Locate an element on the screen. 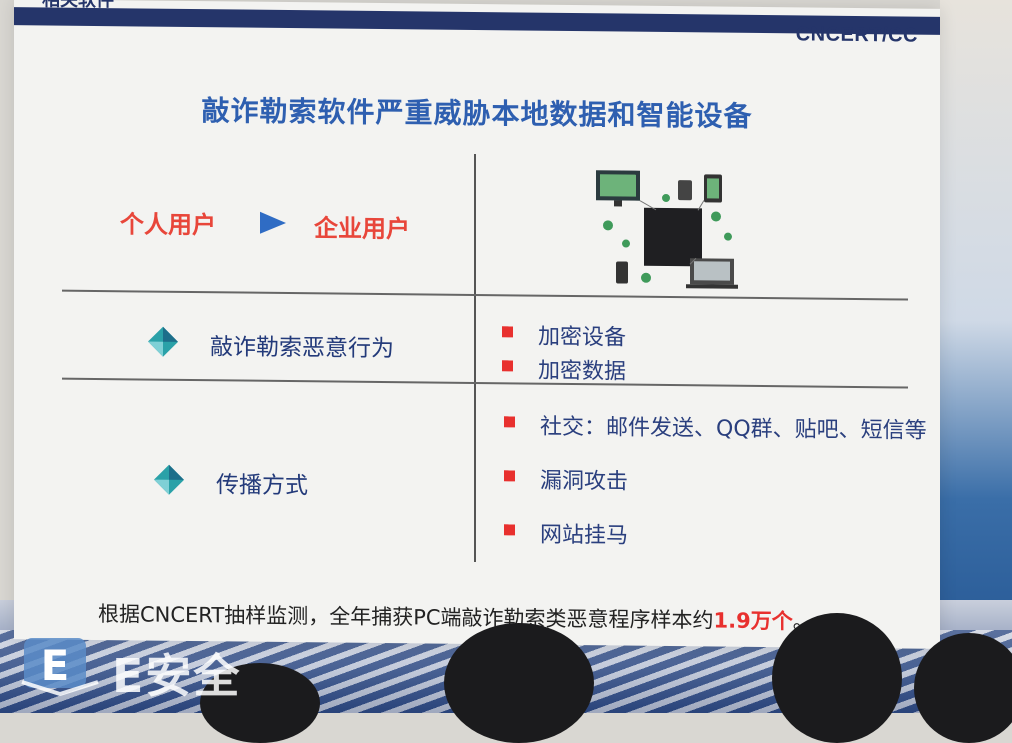  e-security-watermark-text: E安全 is located at coordinates (177, 676).